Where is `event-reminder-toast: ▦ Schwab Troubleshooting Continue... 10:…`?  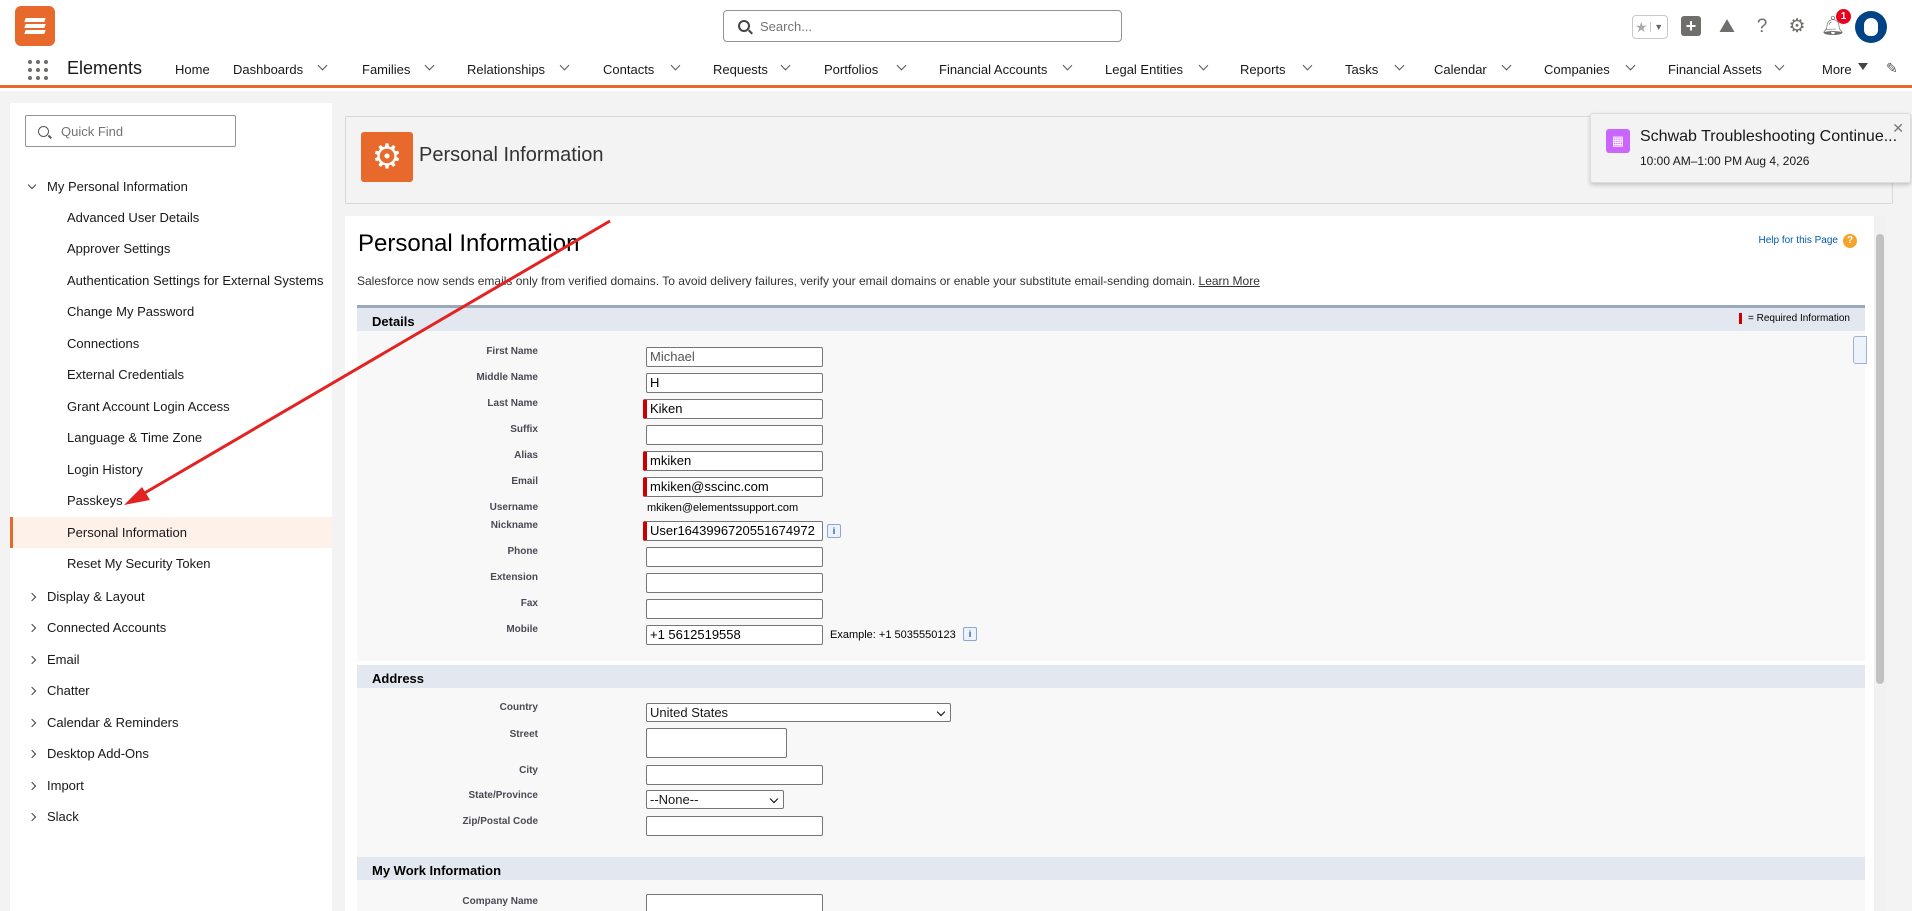 event-reminder-toast: ▦ Schwab Troubleshooting Continue... 10:… is located at coordinates (1750, 148).